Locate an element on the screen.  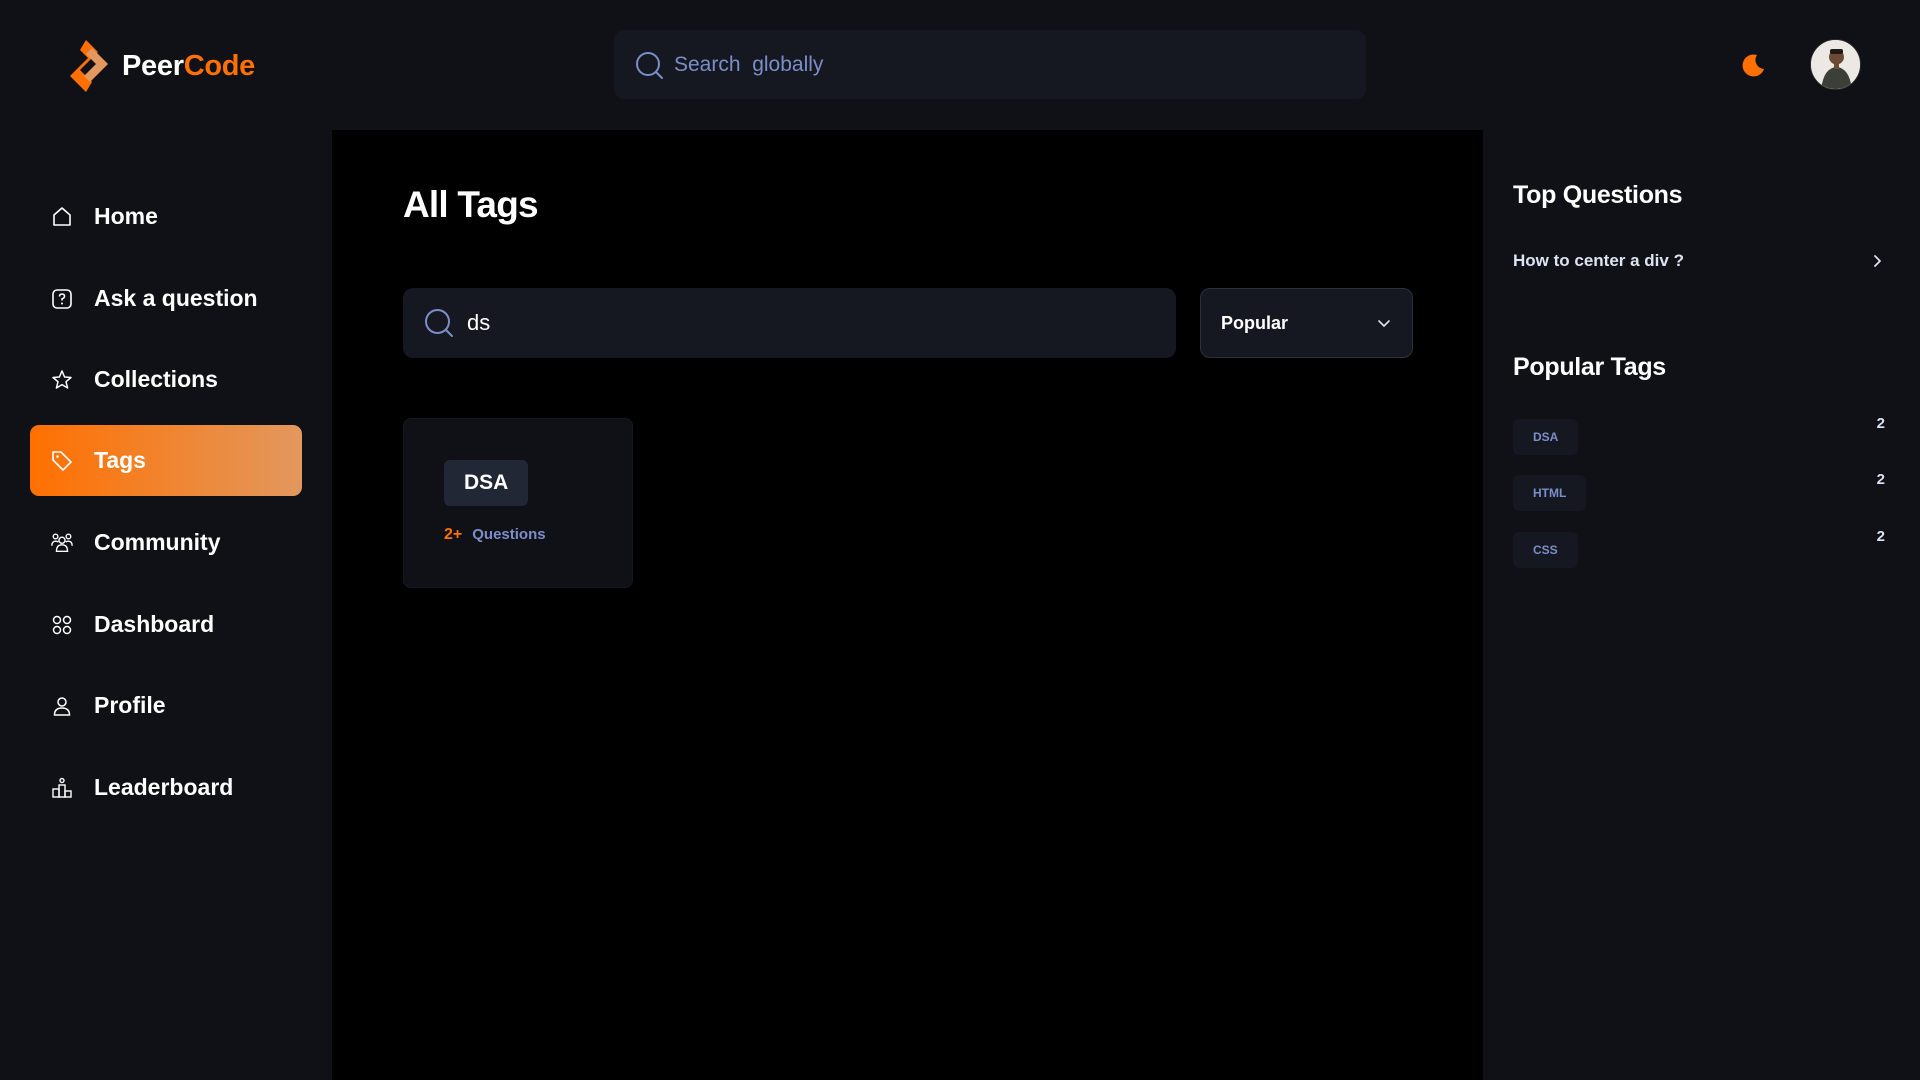
question-icon is located at coordinates (62, 299).